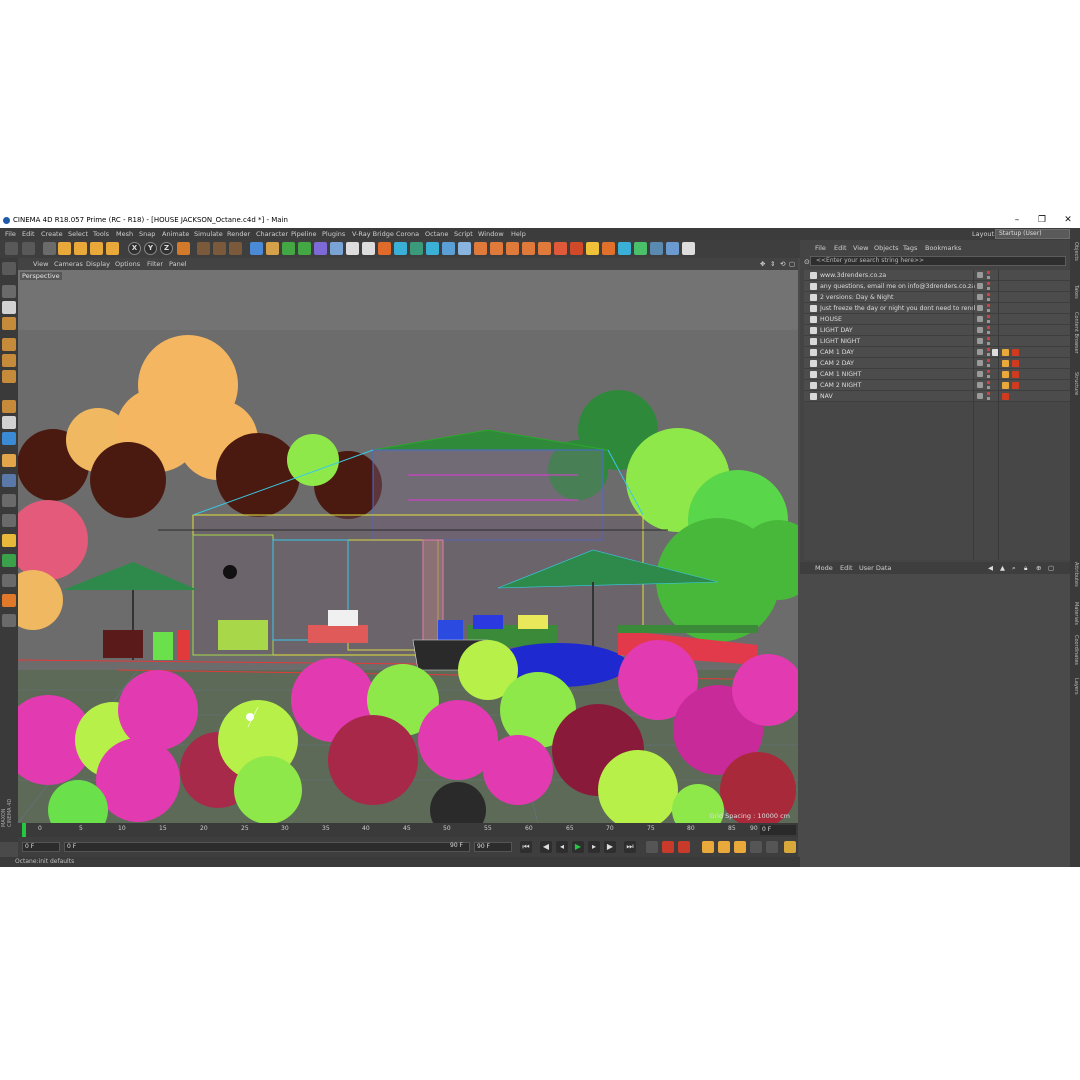  What do you see at coordinates (178, 264) in the screenshot?
I see `viewport-menu-panel: Panel` at bounding box center [178, 264].